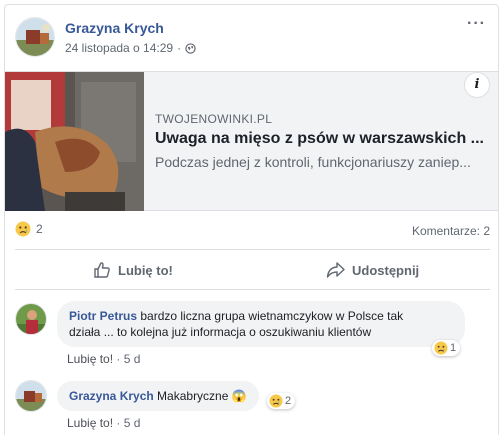 Image resolution: width=503 pixels, height=441 pixels. Describe the element at coordinates (39, 229) in the screenshot. I see `reaction-count: 2` at that location.